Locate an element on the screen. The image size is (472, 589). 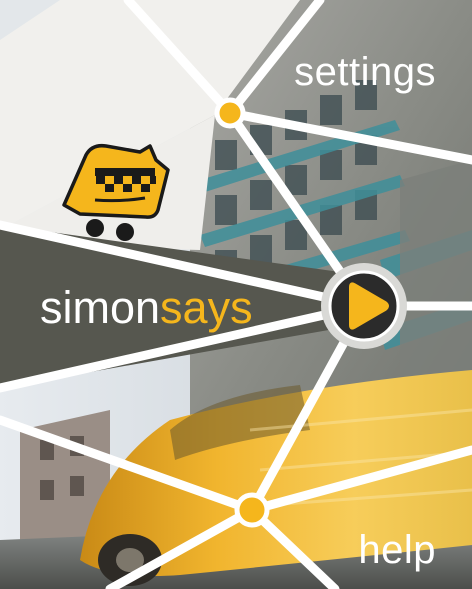
brand-title-prefix: simon is located at coordinates (100, 307).